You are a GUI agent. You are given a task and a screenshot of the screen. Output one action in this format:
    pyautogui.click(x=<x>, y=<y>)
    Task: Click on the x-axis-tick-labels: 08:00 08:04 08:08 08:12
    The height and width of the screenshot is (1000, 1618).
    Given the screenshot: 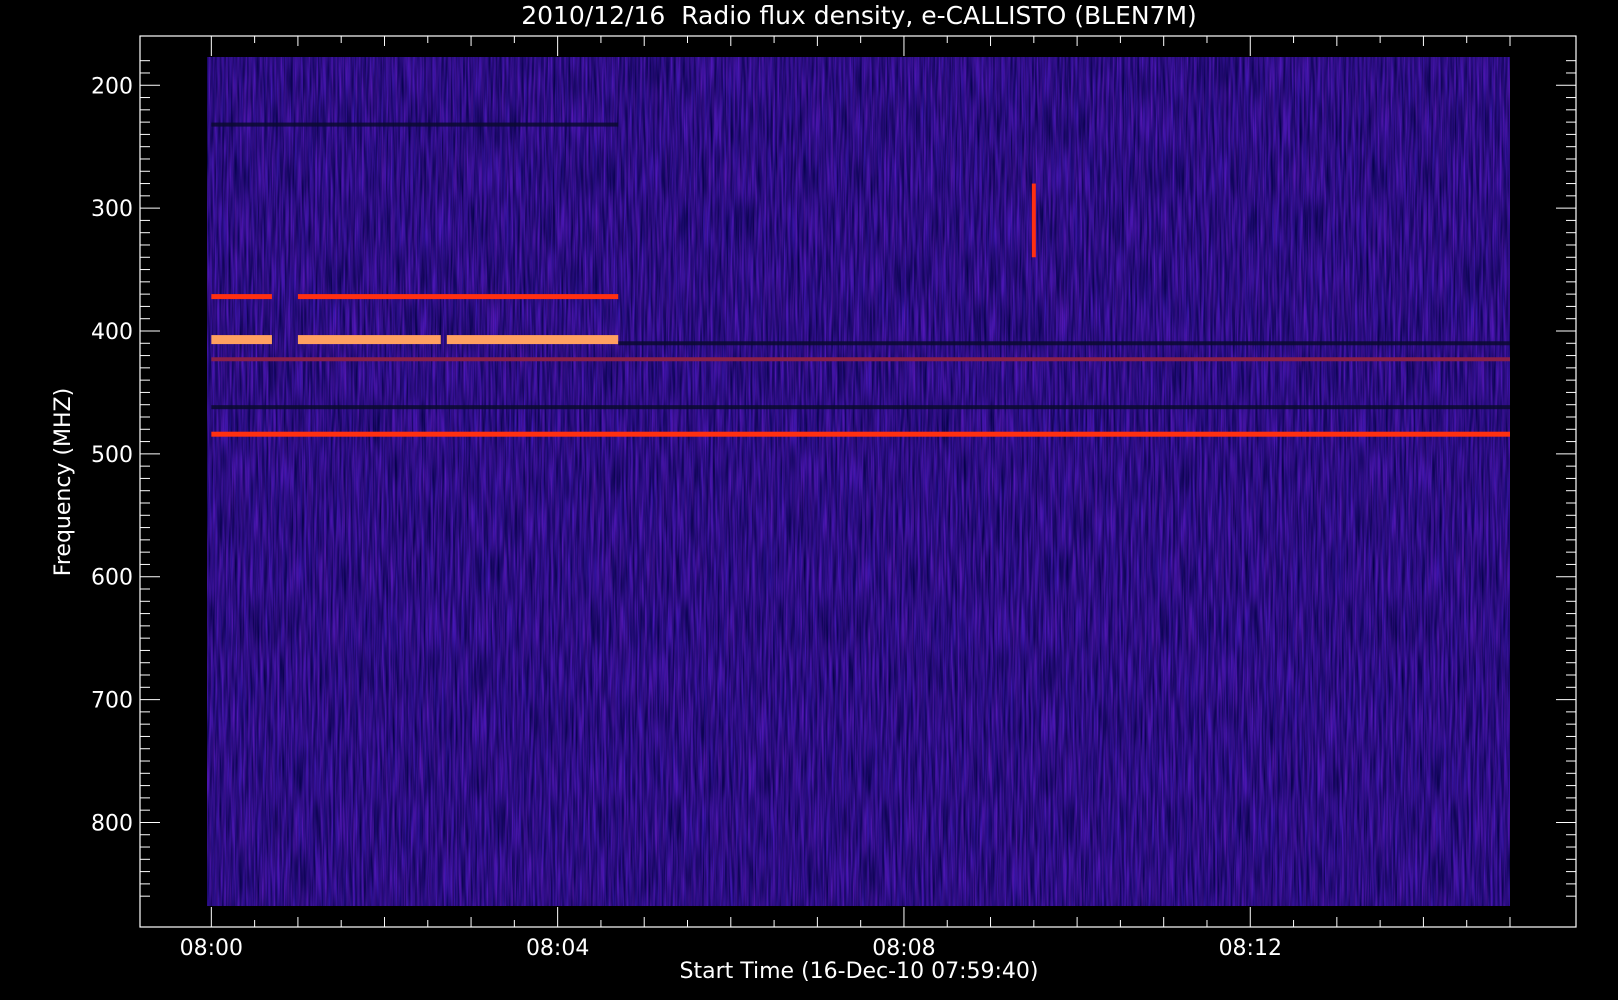 What is the action you would take?
    pyautogui.click(x=731, y=948)
    